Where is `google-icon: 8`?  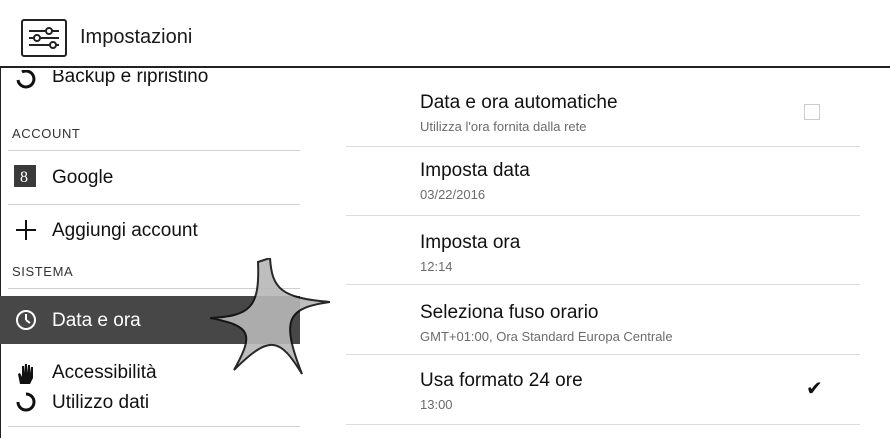
google-icon: 8 is located at coordinates (25, 176).